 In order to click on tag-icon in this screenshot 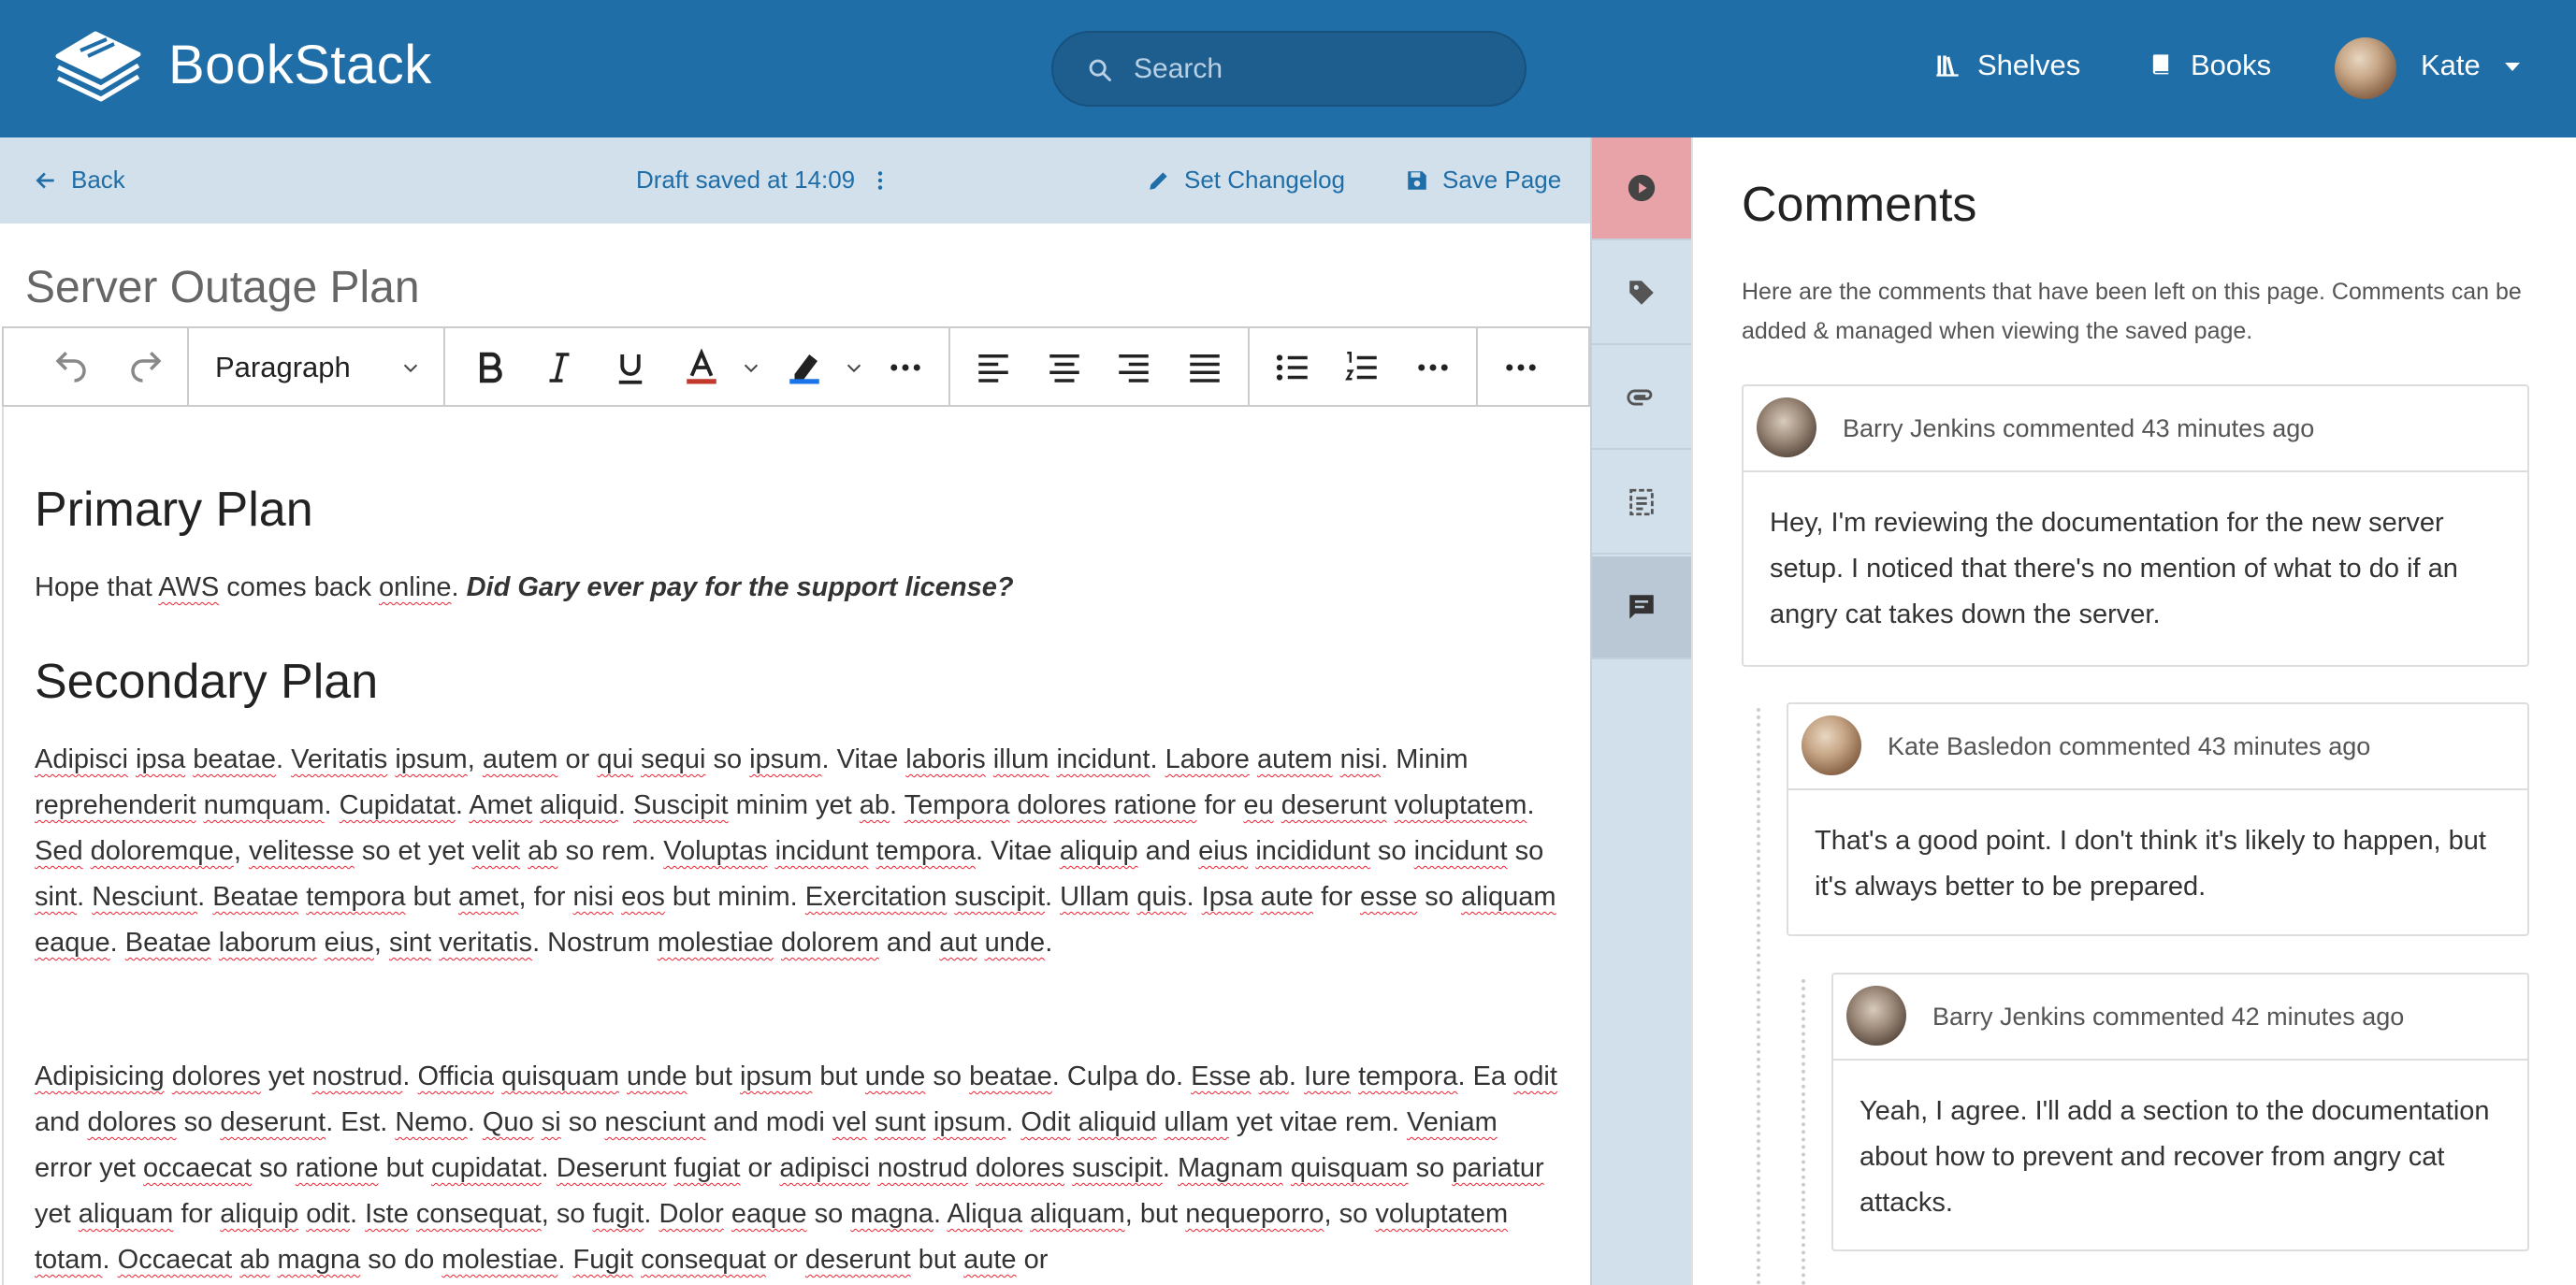, I will do `click(1641, 293)`.